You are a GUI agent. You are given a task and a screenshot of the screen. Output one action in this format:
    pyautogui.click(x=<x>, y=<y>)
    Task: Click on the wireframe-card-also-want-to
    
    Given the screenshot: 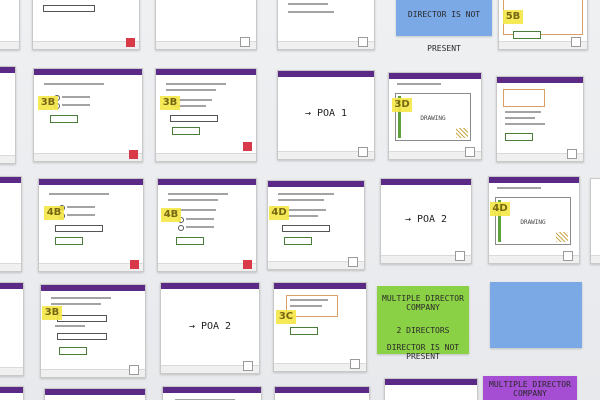 What is the action you would take?
    pyautogui.click(x=206, y=115)
    